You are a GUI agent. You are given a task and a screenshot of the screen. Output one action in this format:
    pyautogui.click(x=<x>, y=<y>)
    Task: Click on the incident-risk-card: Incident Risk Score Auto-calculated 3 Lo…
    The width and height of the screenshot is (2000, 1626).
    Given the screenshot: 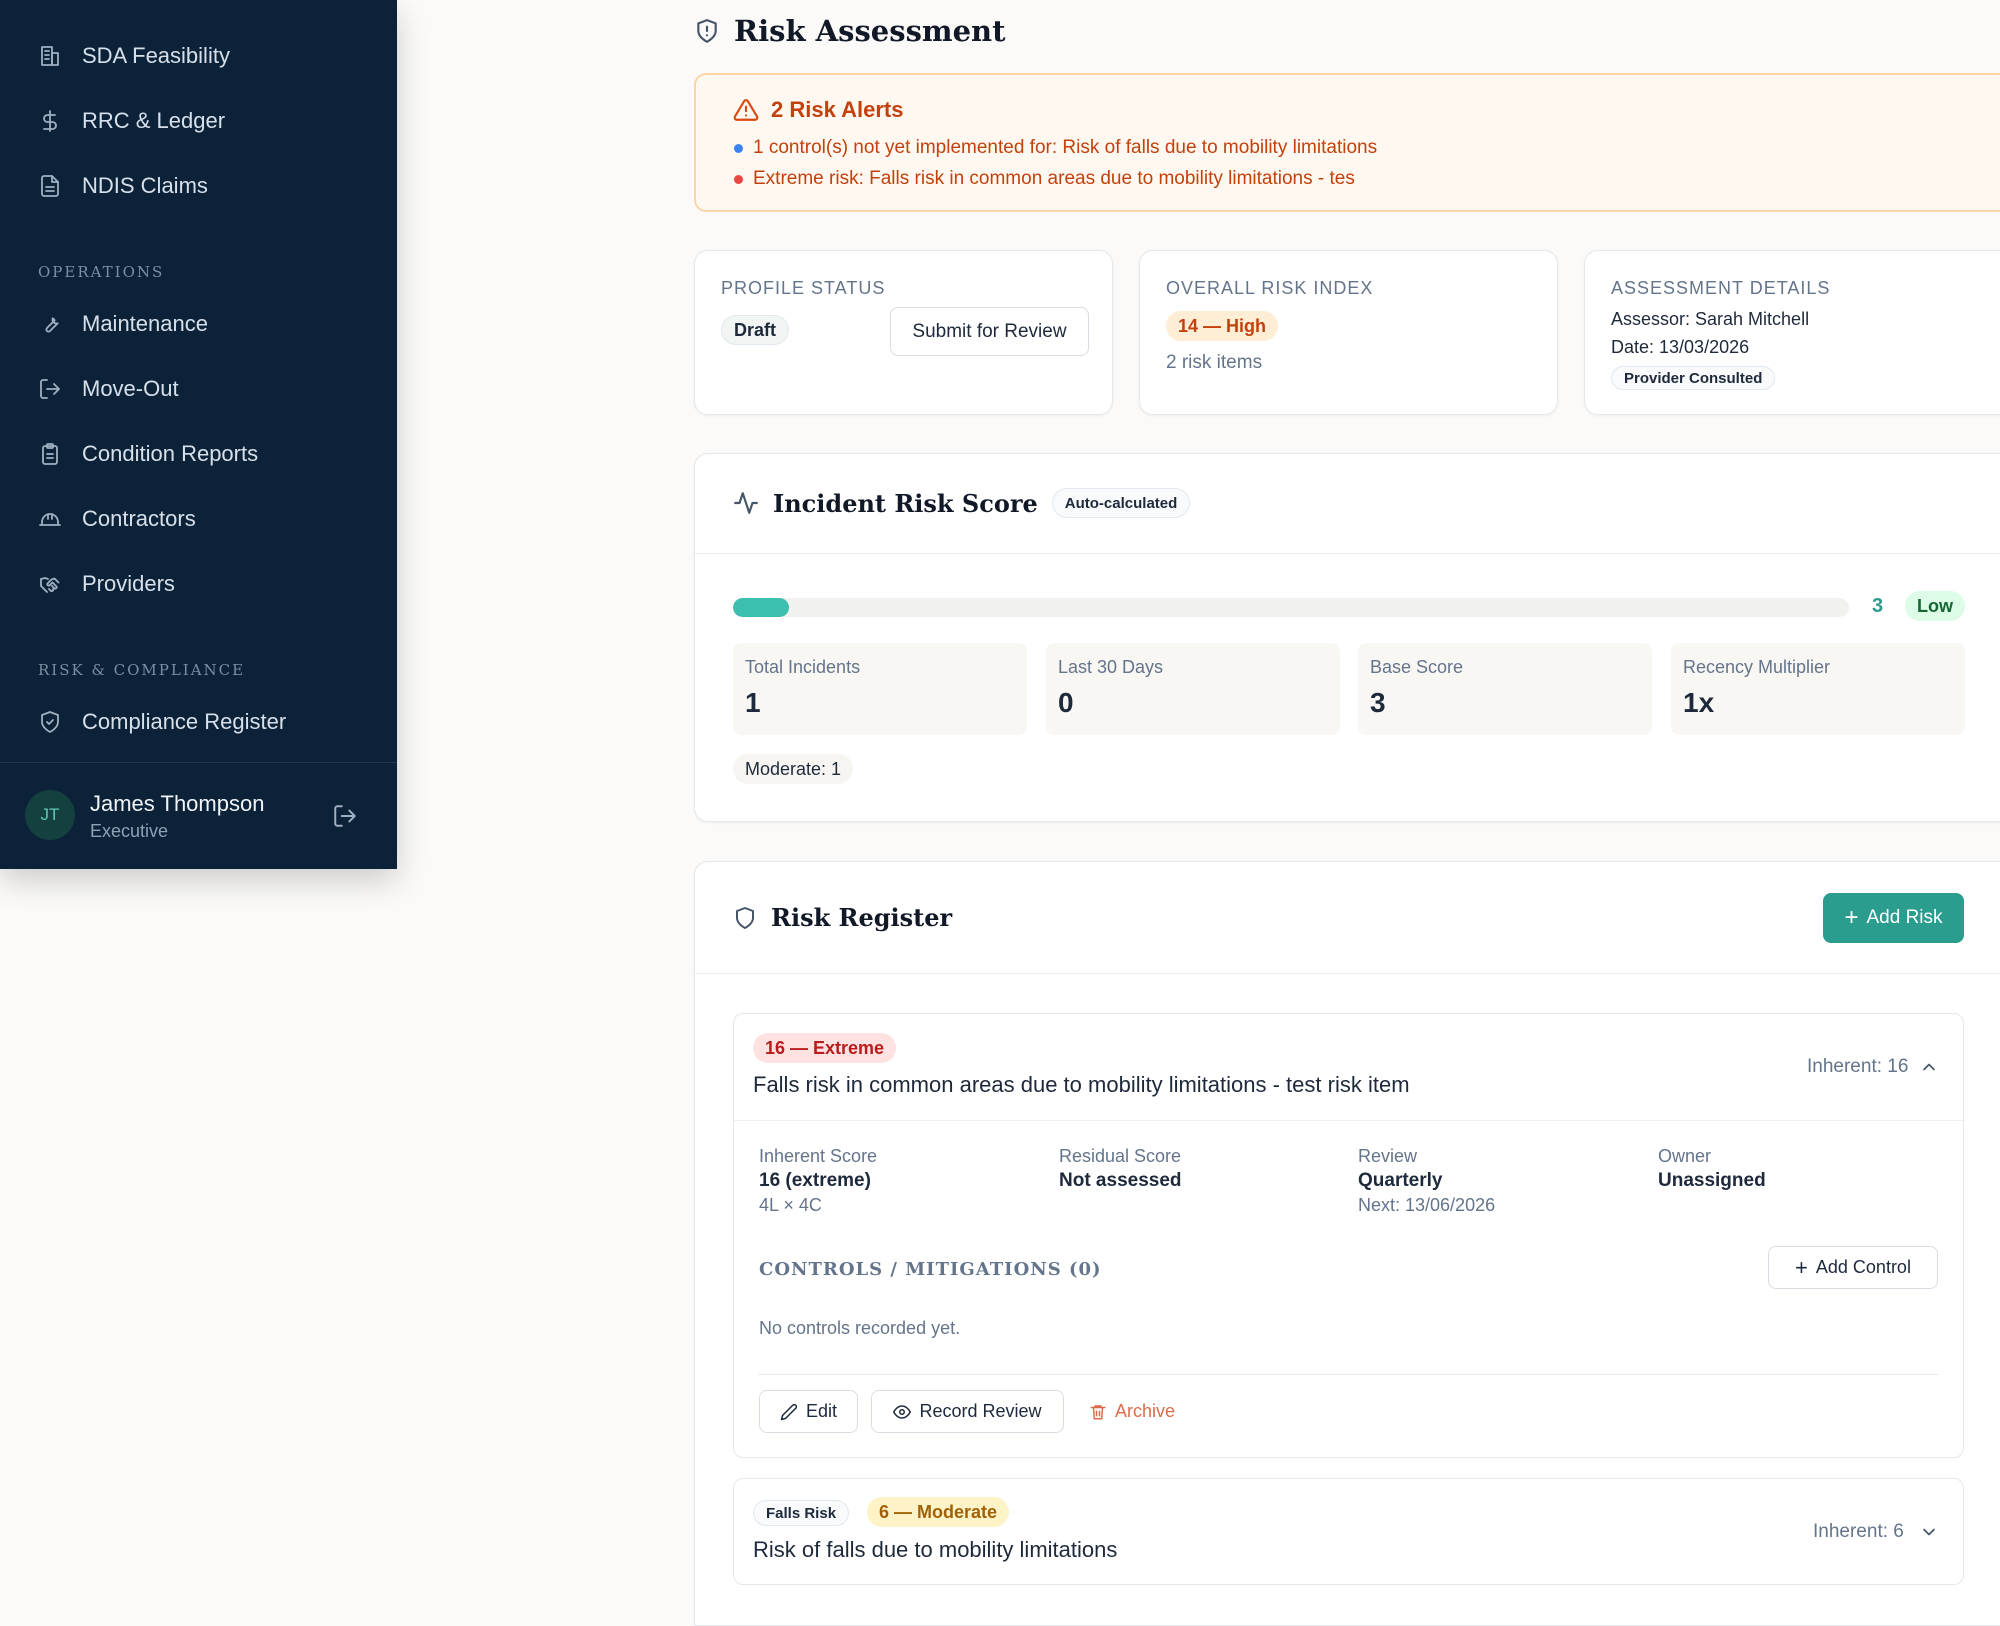 What is the action you would take?
    pyautogui.click(x=1347, y=637)
    